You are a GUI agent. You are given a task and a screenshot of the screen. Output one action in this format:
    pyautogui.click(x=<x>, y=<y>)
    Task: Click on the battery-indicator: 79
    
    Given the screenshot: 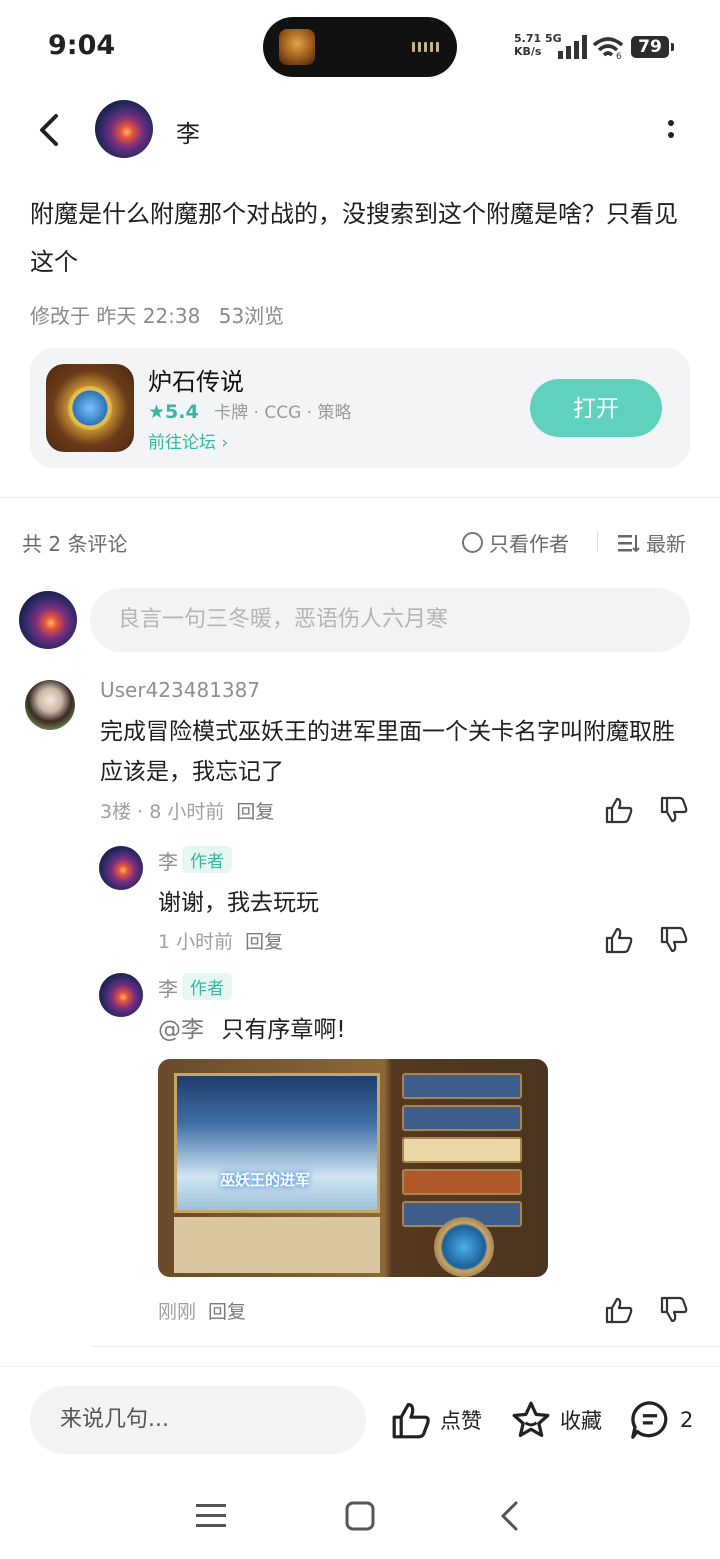 What is the action you would take?
    pyautogui.click(x=652, y=47)
    